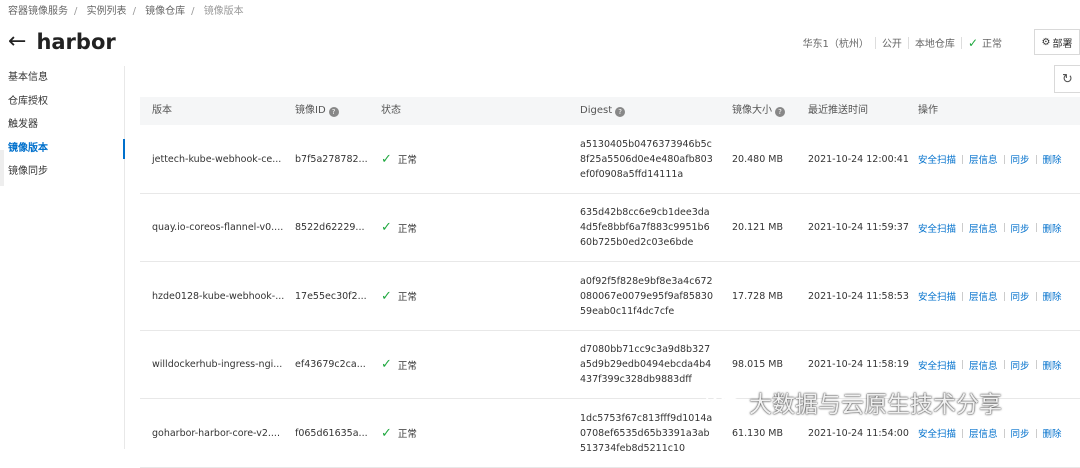 Image resolution: width=1080 pixels, height=468 pixels. I want to click on visibility-label: 公开, so click(891, 44).